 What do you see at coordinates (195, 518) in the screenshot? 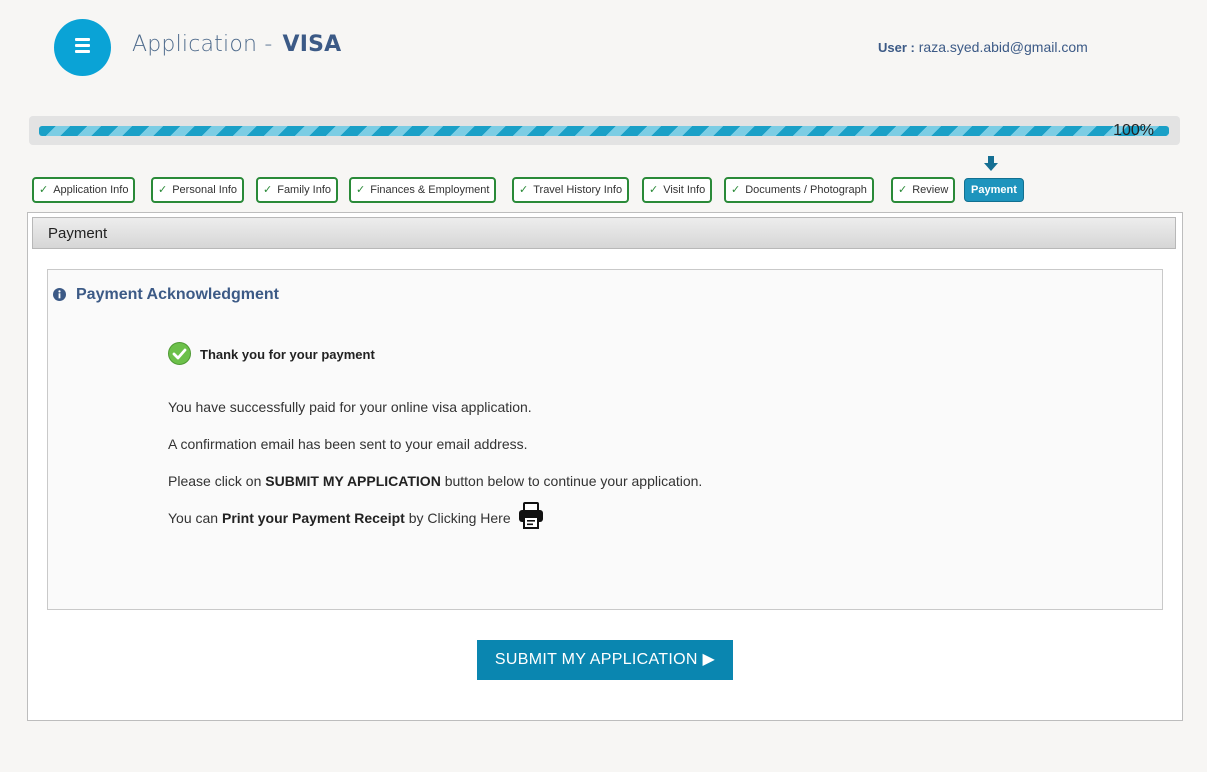
I see `print-text: You can` at bounding box center [195, 518].